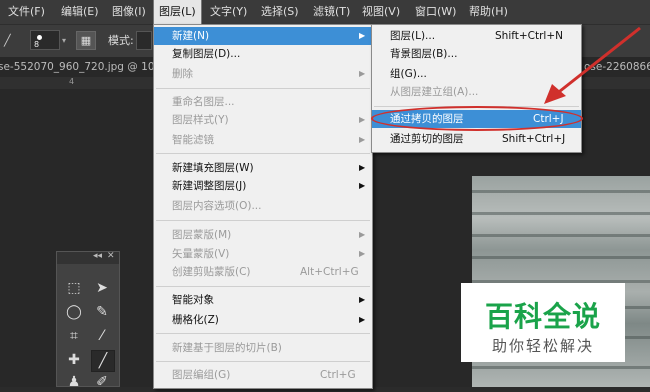 This screenshot has height=392, width=650. What do you see at coordinates (263, 74) in the screenshot?
I see `menu-item-delete: 删除 ▶` at bounding box center [263, 74].